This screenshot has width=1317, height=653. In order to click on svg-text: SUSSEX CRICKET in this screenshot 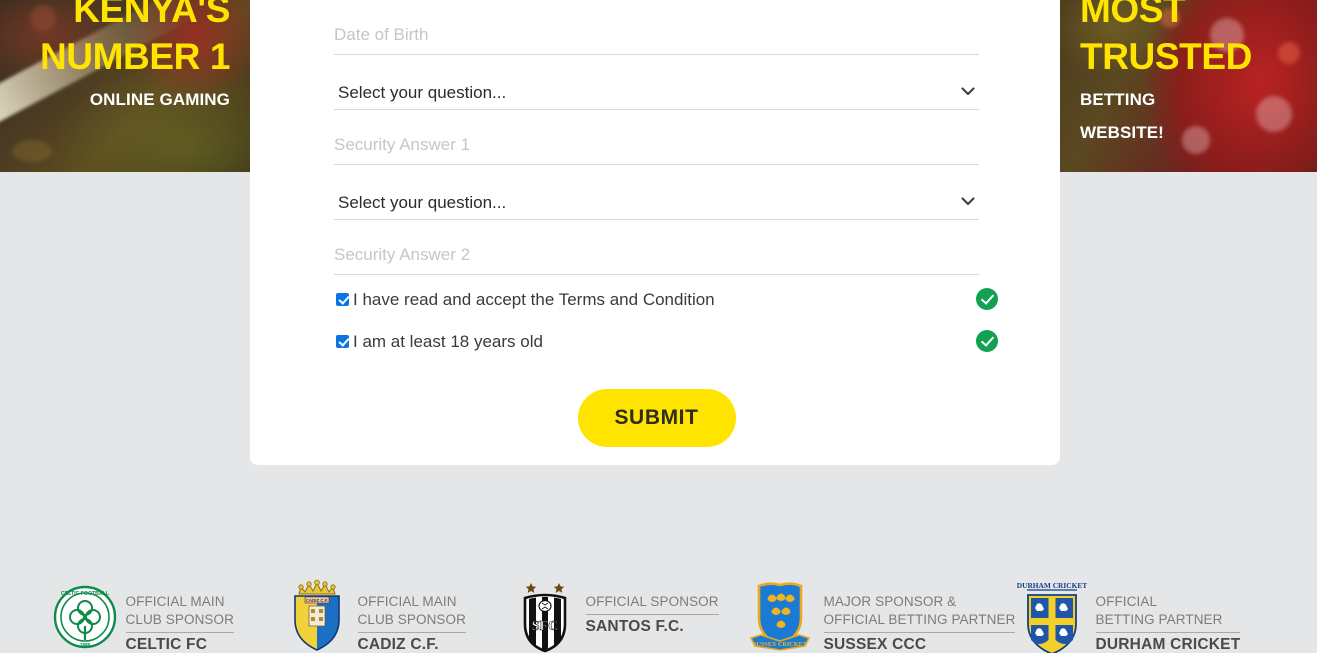, I will do `click(780, 644)`.